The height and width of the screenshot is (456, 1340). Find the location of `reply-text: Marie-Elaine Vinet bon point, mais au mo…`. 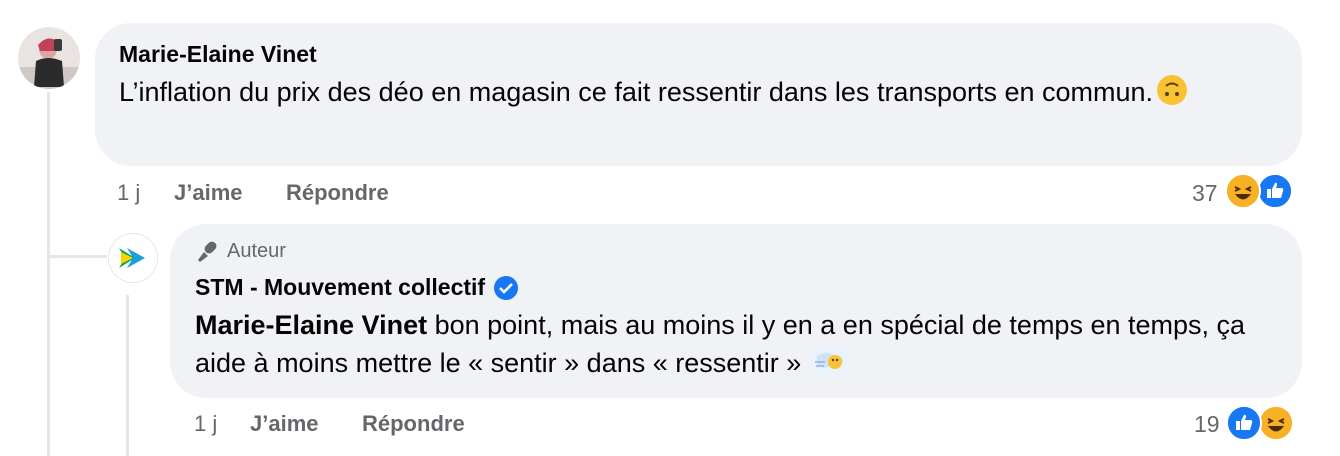

reply-text: Marie-Elaine Vinet bon point, mais au mo… is located at coordinates (735, 344).